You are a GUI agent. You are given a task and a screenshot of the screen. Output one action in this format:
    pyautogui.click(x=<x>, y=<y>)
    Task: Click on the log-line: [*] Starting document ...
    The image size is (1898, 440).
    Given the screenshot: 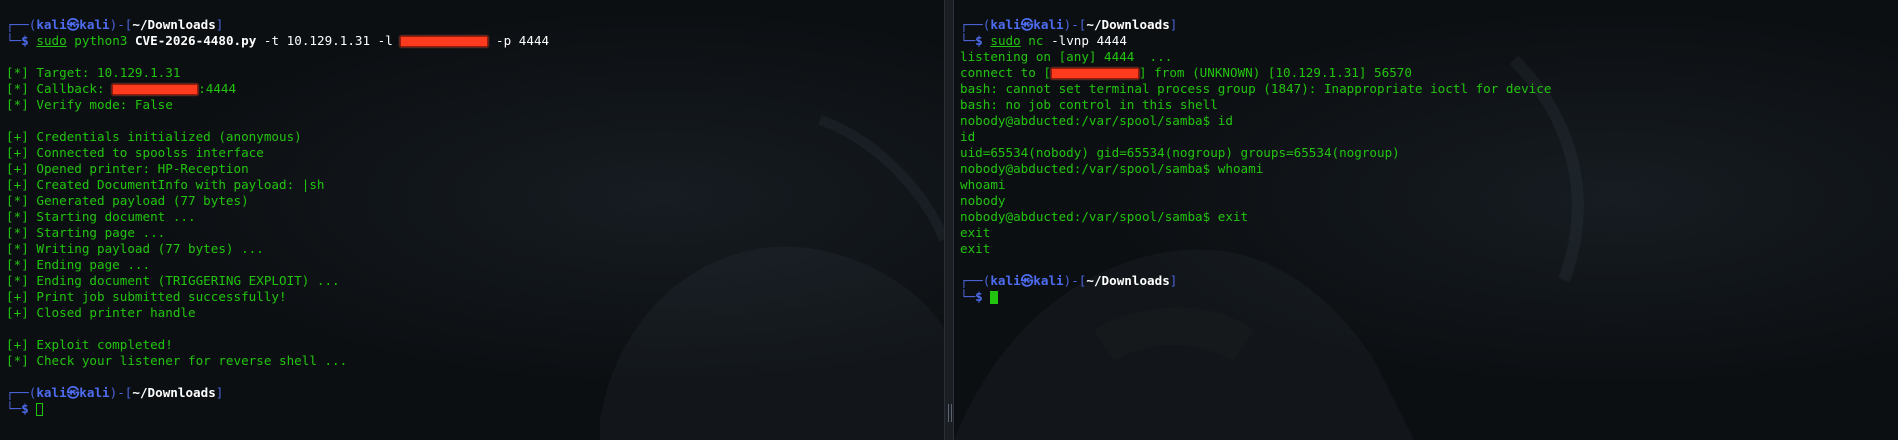 What is the action you would take?
    pyautogui.click(x=101, y=216)
    